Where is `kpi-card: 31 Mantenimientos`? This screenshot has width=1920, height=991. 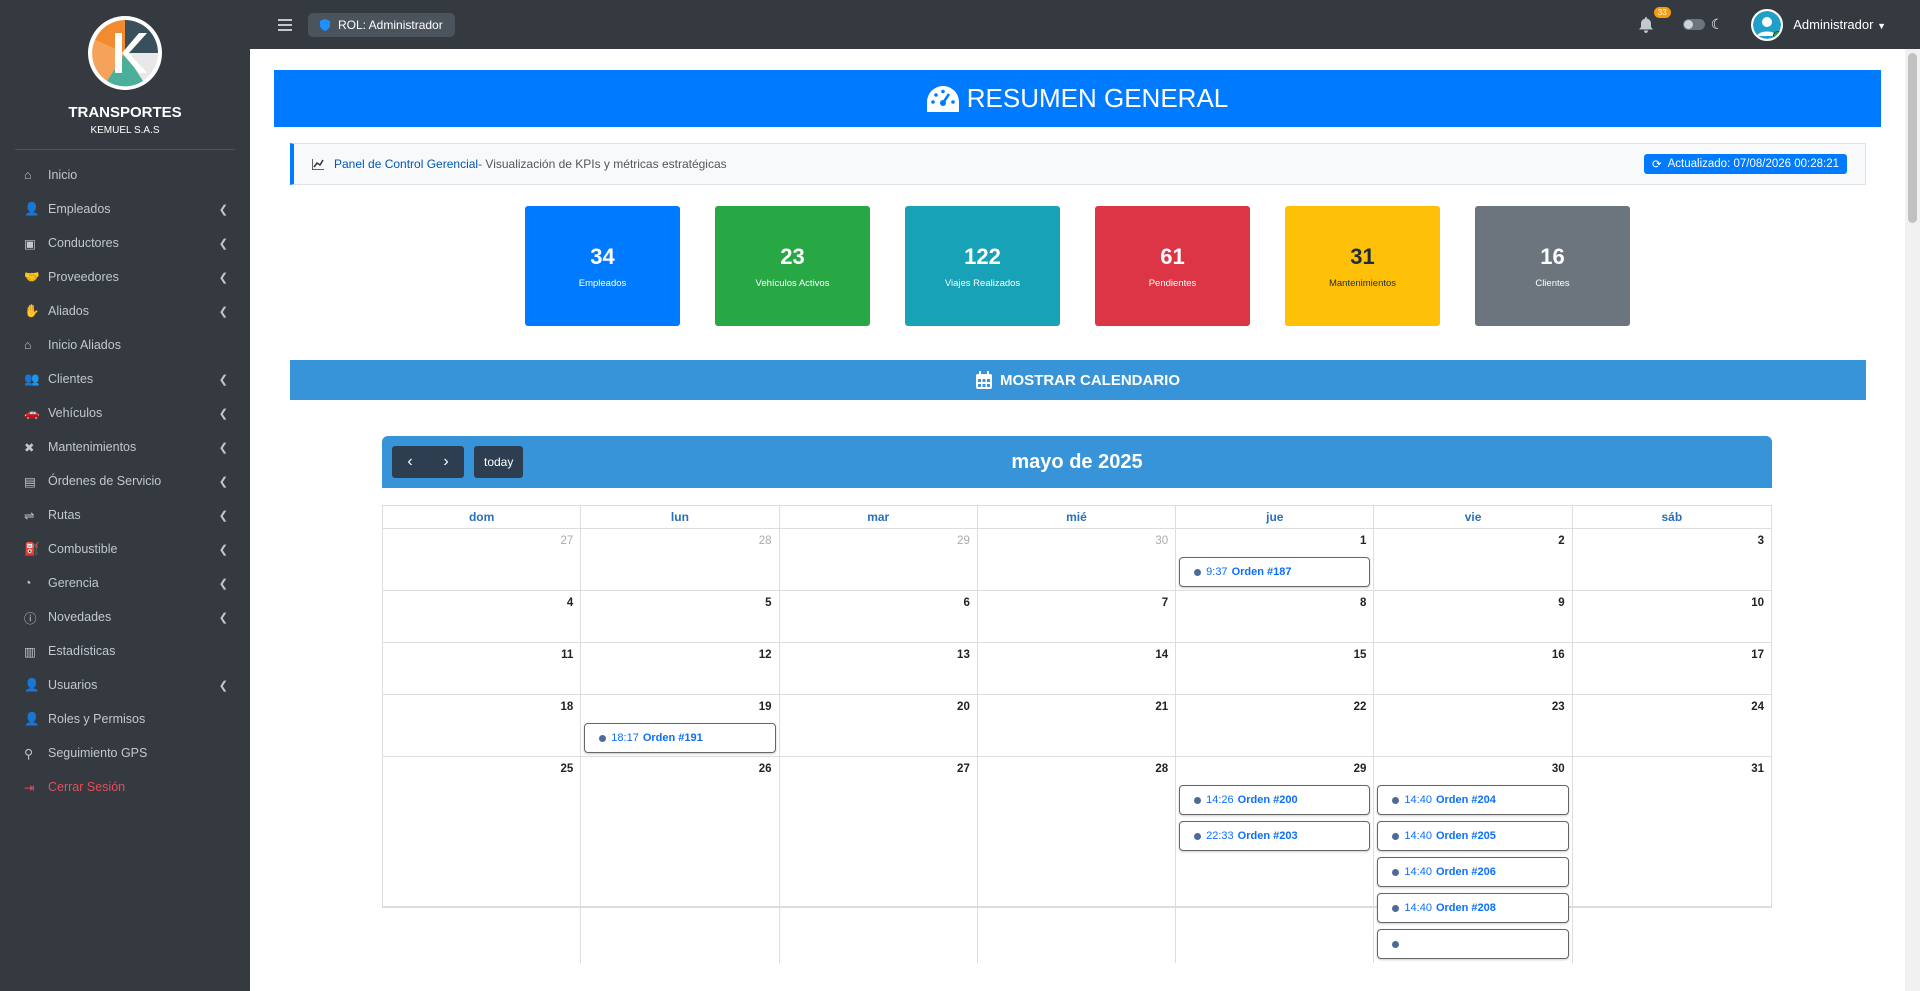 kpi-card: 31 Mantenimientos is located at coordinates (1362, 266).